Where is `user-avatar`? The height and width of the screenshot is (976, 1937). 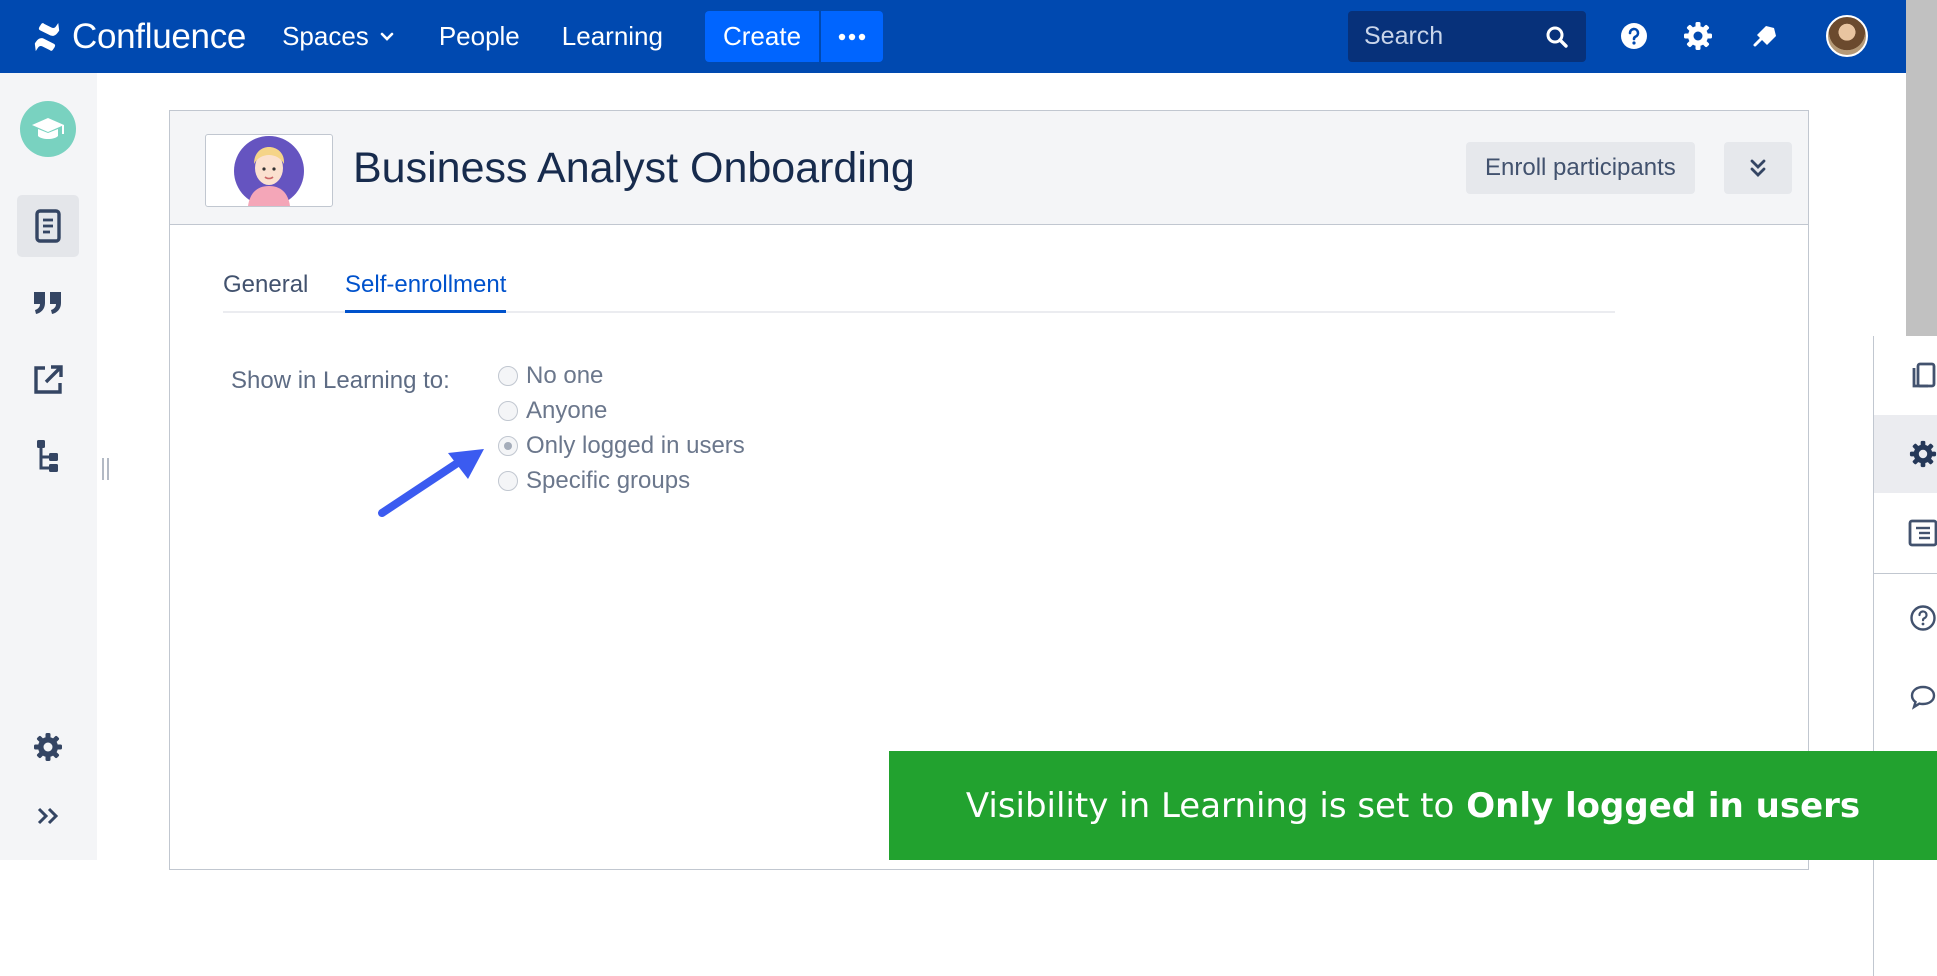 user-avatar is located at coordinates (1847, 36).